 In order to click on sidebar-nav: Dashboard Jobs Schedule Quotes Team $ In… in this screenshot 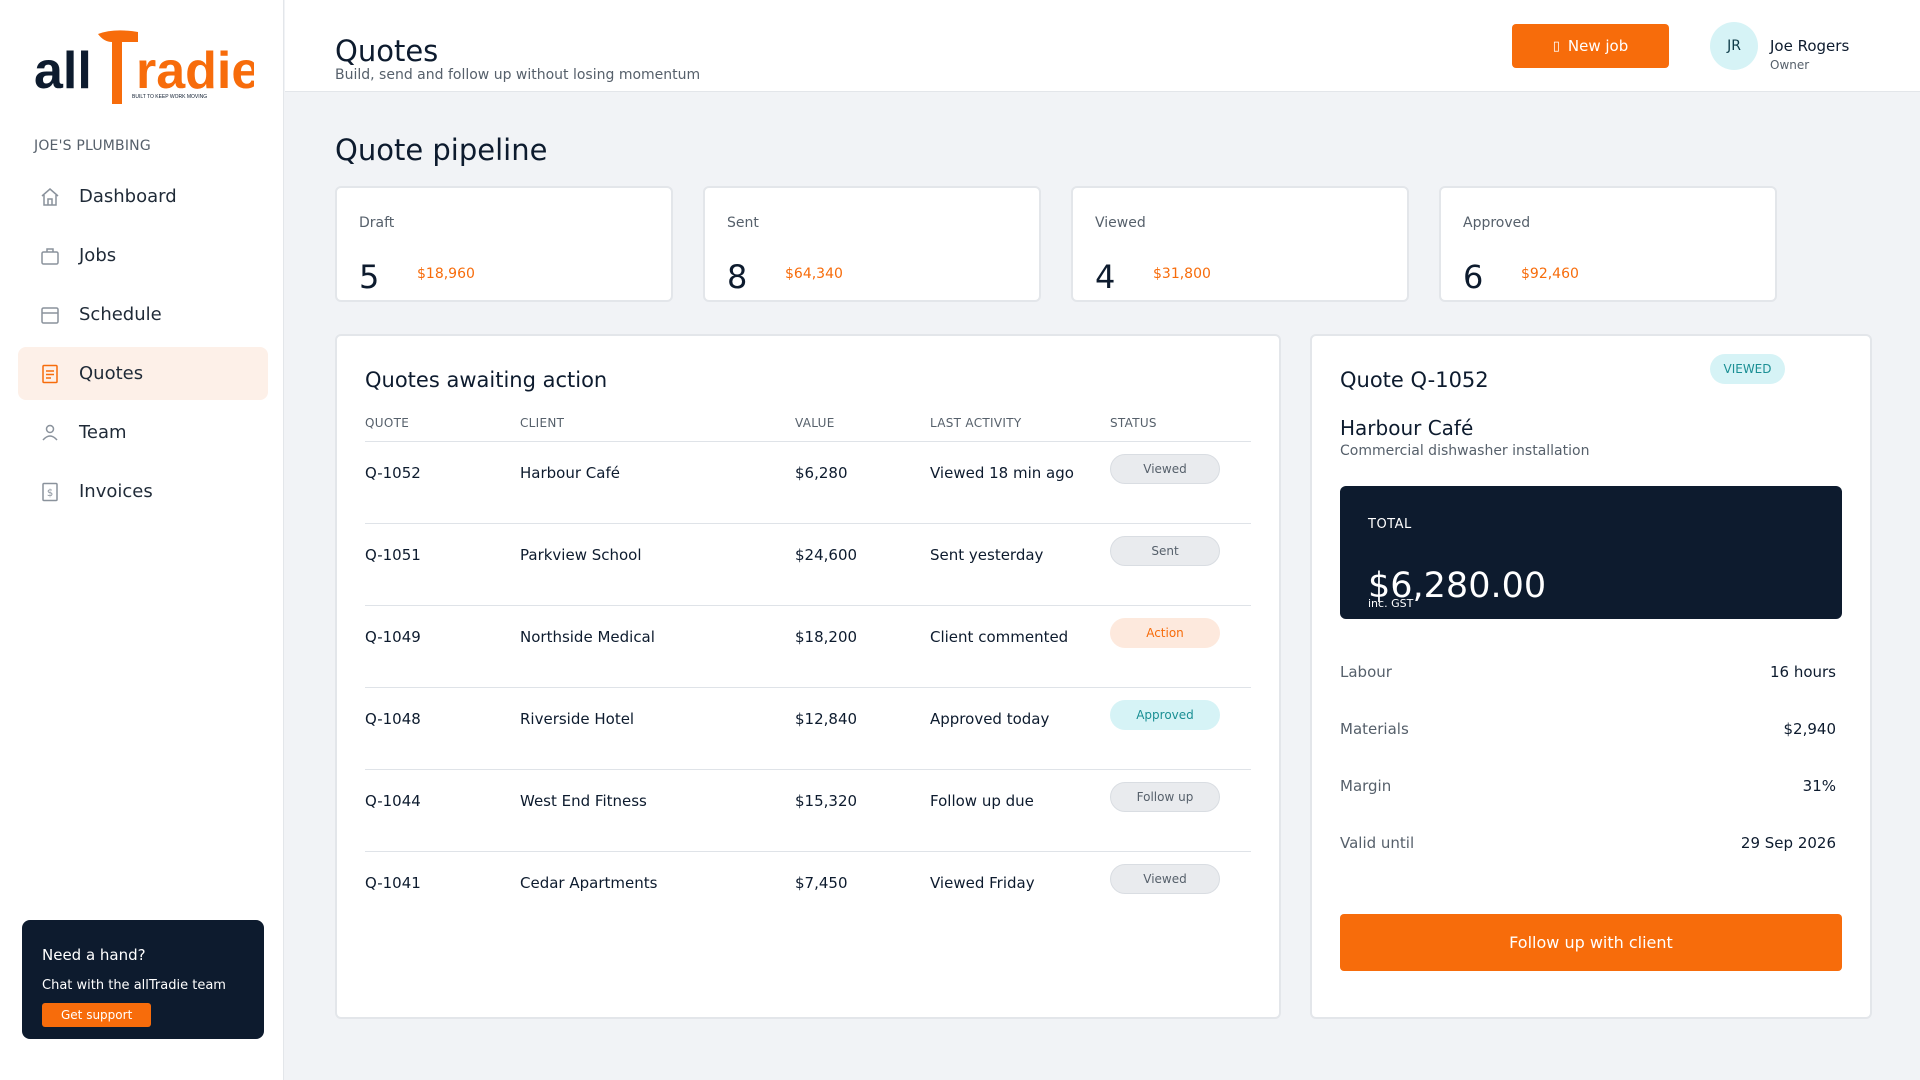, I will do `click(143, 347)`.